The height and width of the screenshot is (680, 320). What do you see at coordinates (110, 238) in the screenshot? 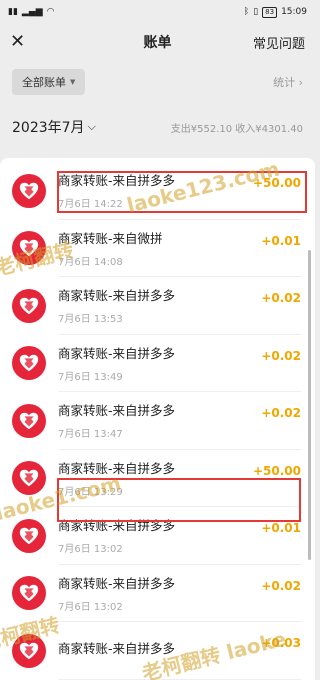
I see `transaction-title: 商家转账-来自微拼` at bounding box center [110, 238].